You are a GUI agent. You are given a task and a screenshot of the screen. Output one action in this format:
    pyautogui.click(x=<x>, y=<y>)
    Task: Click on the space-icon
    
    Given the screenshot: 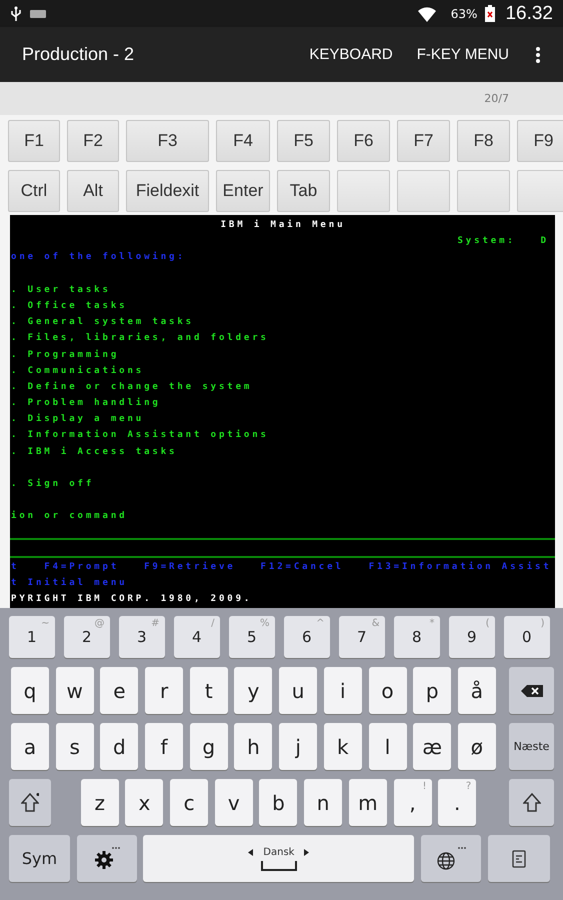 What is the action you would take?
    pyautogui.click(x=278, y=865)
    